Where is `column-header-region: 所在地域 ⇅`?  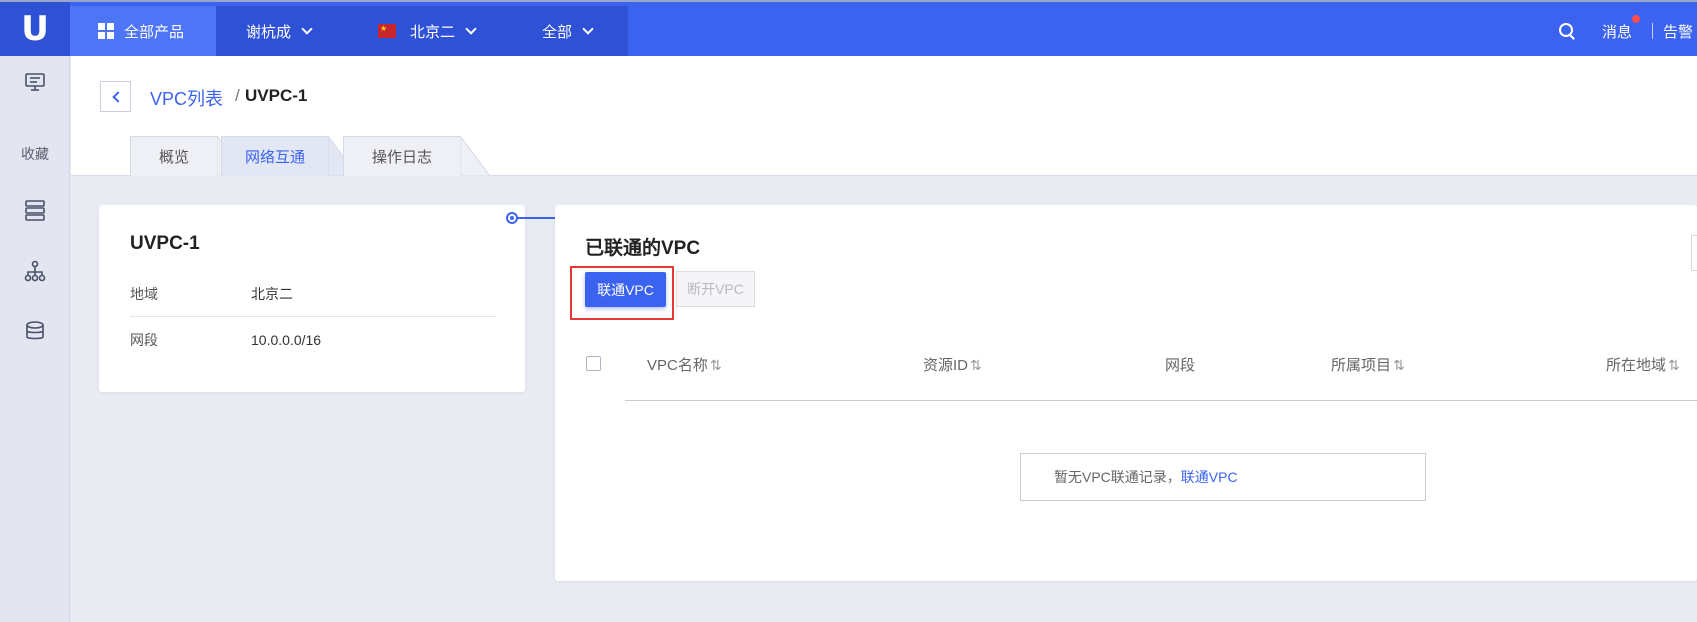
column-header-region: 所在地域 ⇅ is located at coordinates (1643, 364).